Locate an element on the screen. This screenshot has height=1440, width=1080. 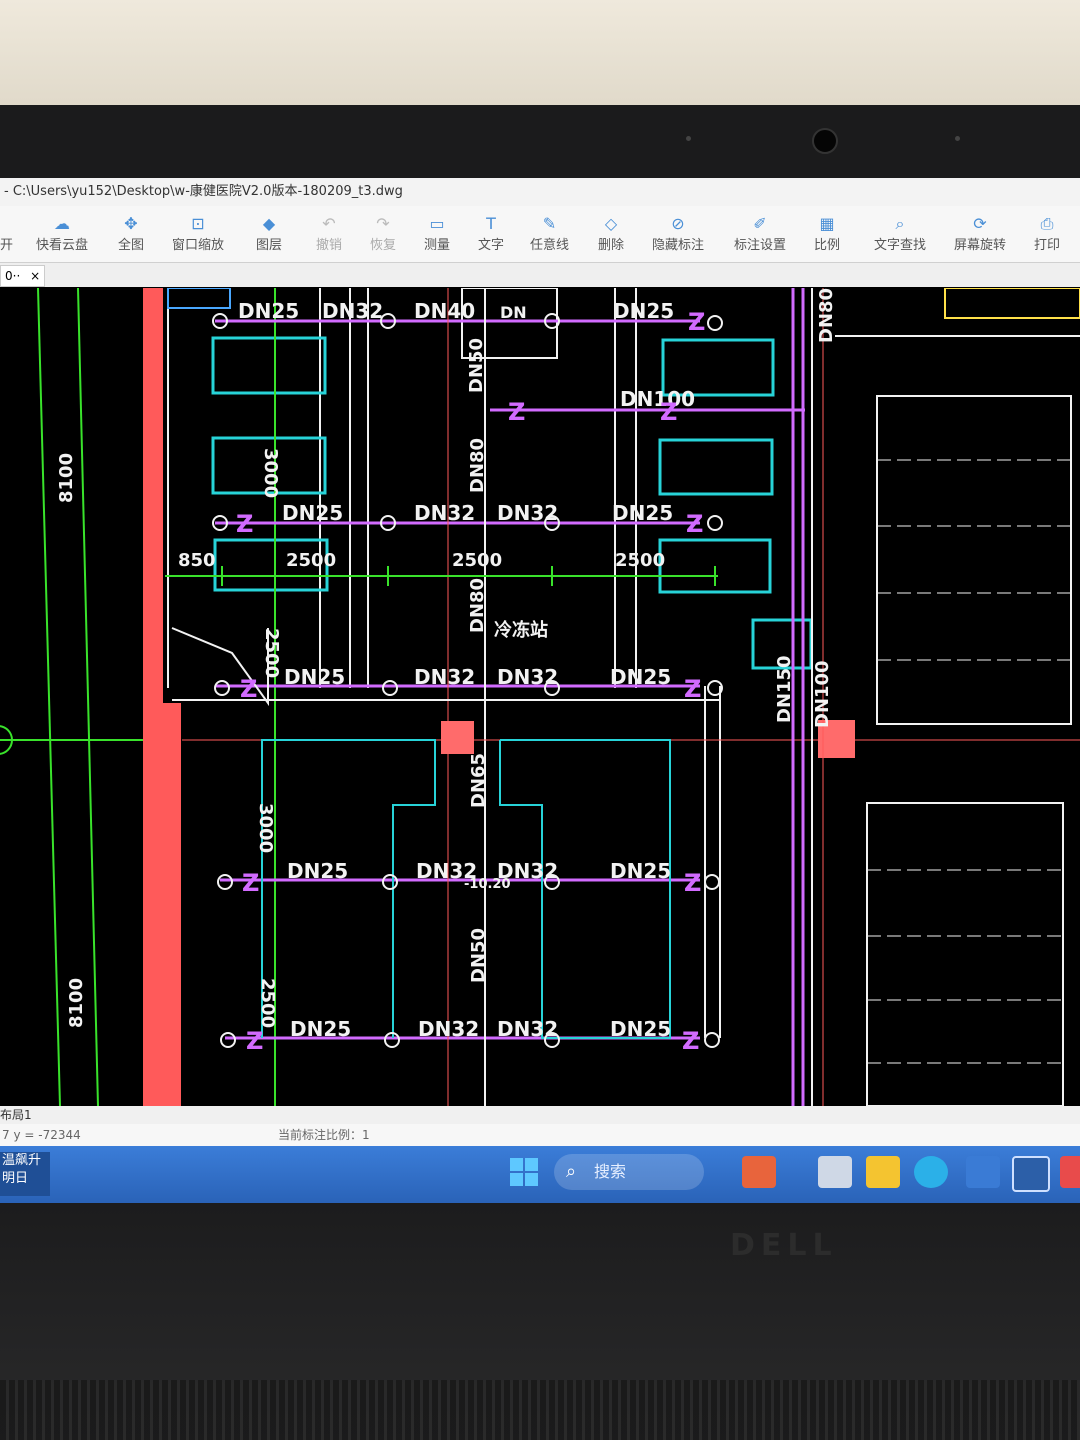
open-icon is located at coordinates (6, 224).